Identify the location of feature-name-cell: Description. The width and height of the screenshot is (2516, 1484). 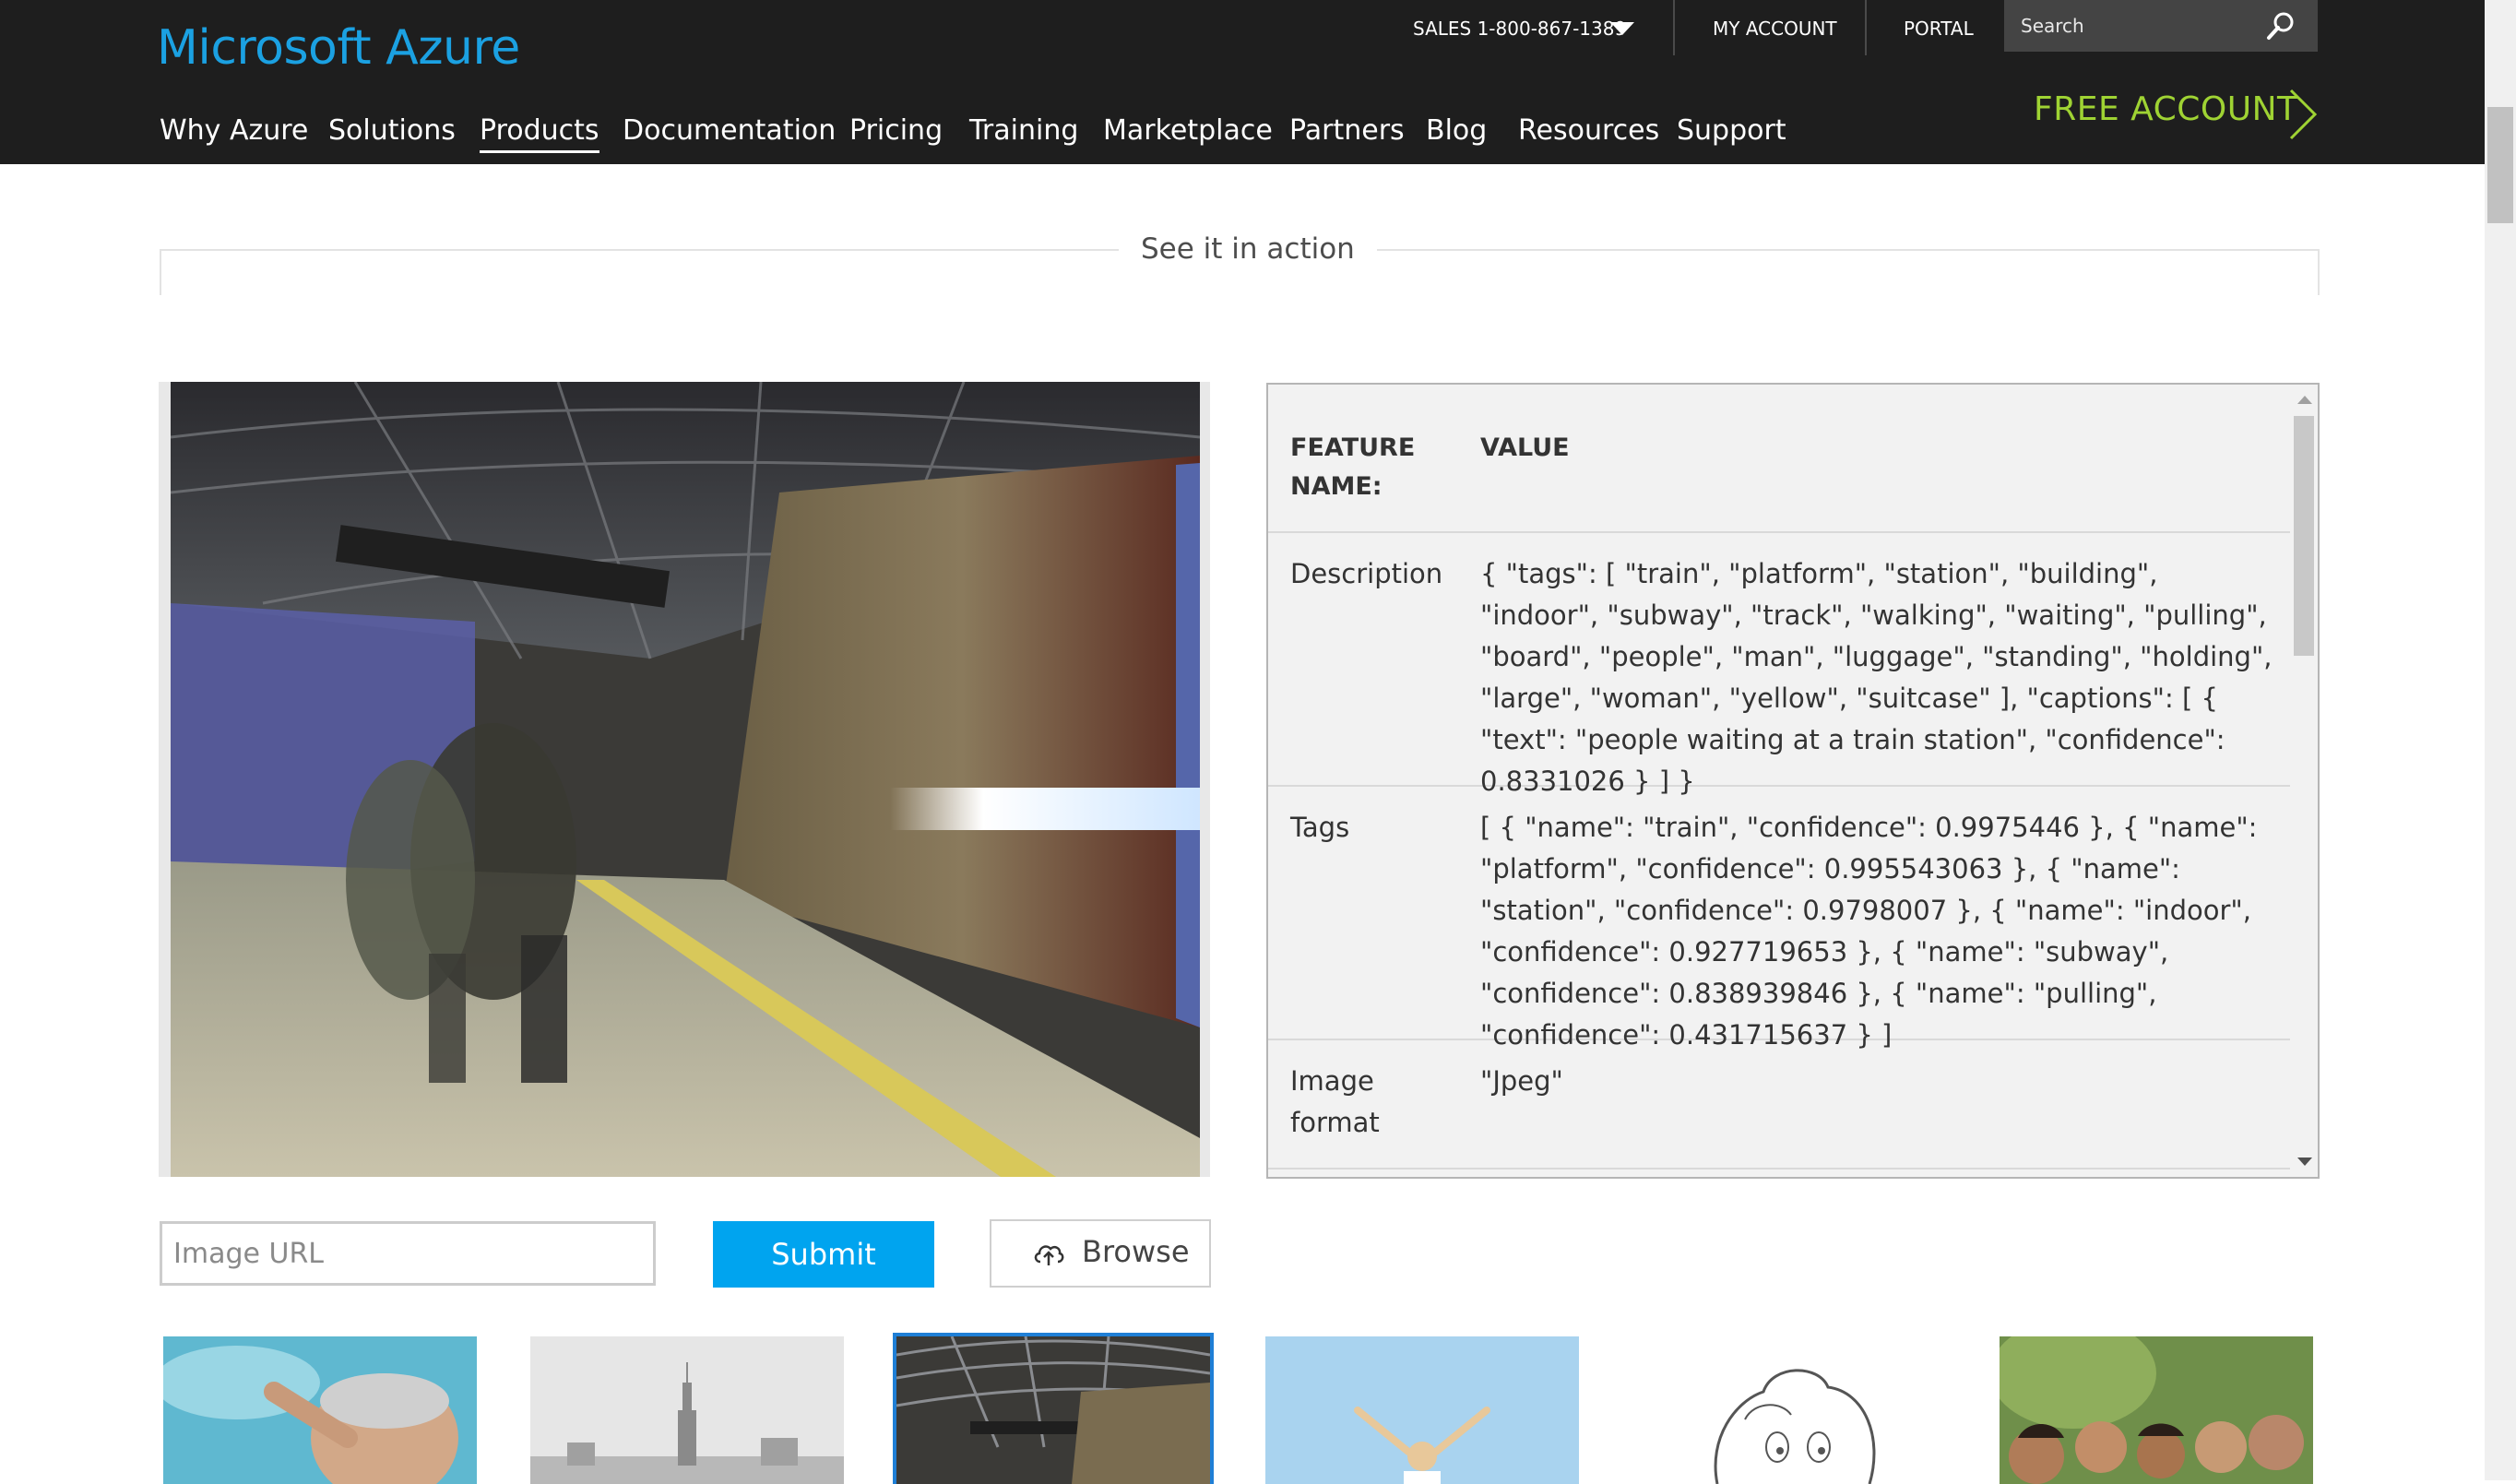
(1366, 574).